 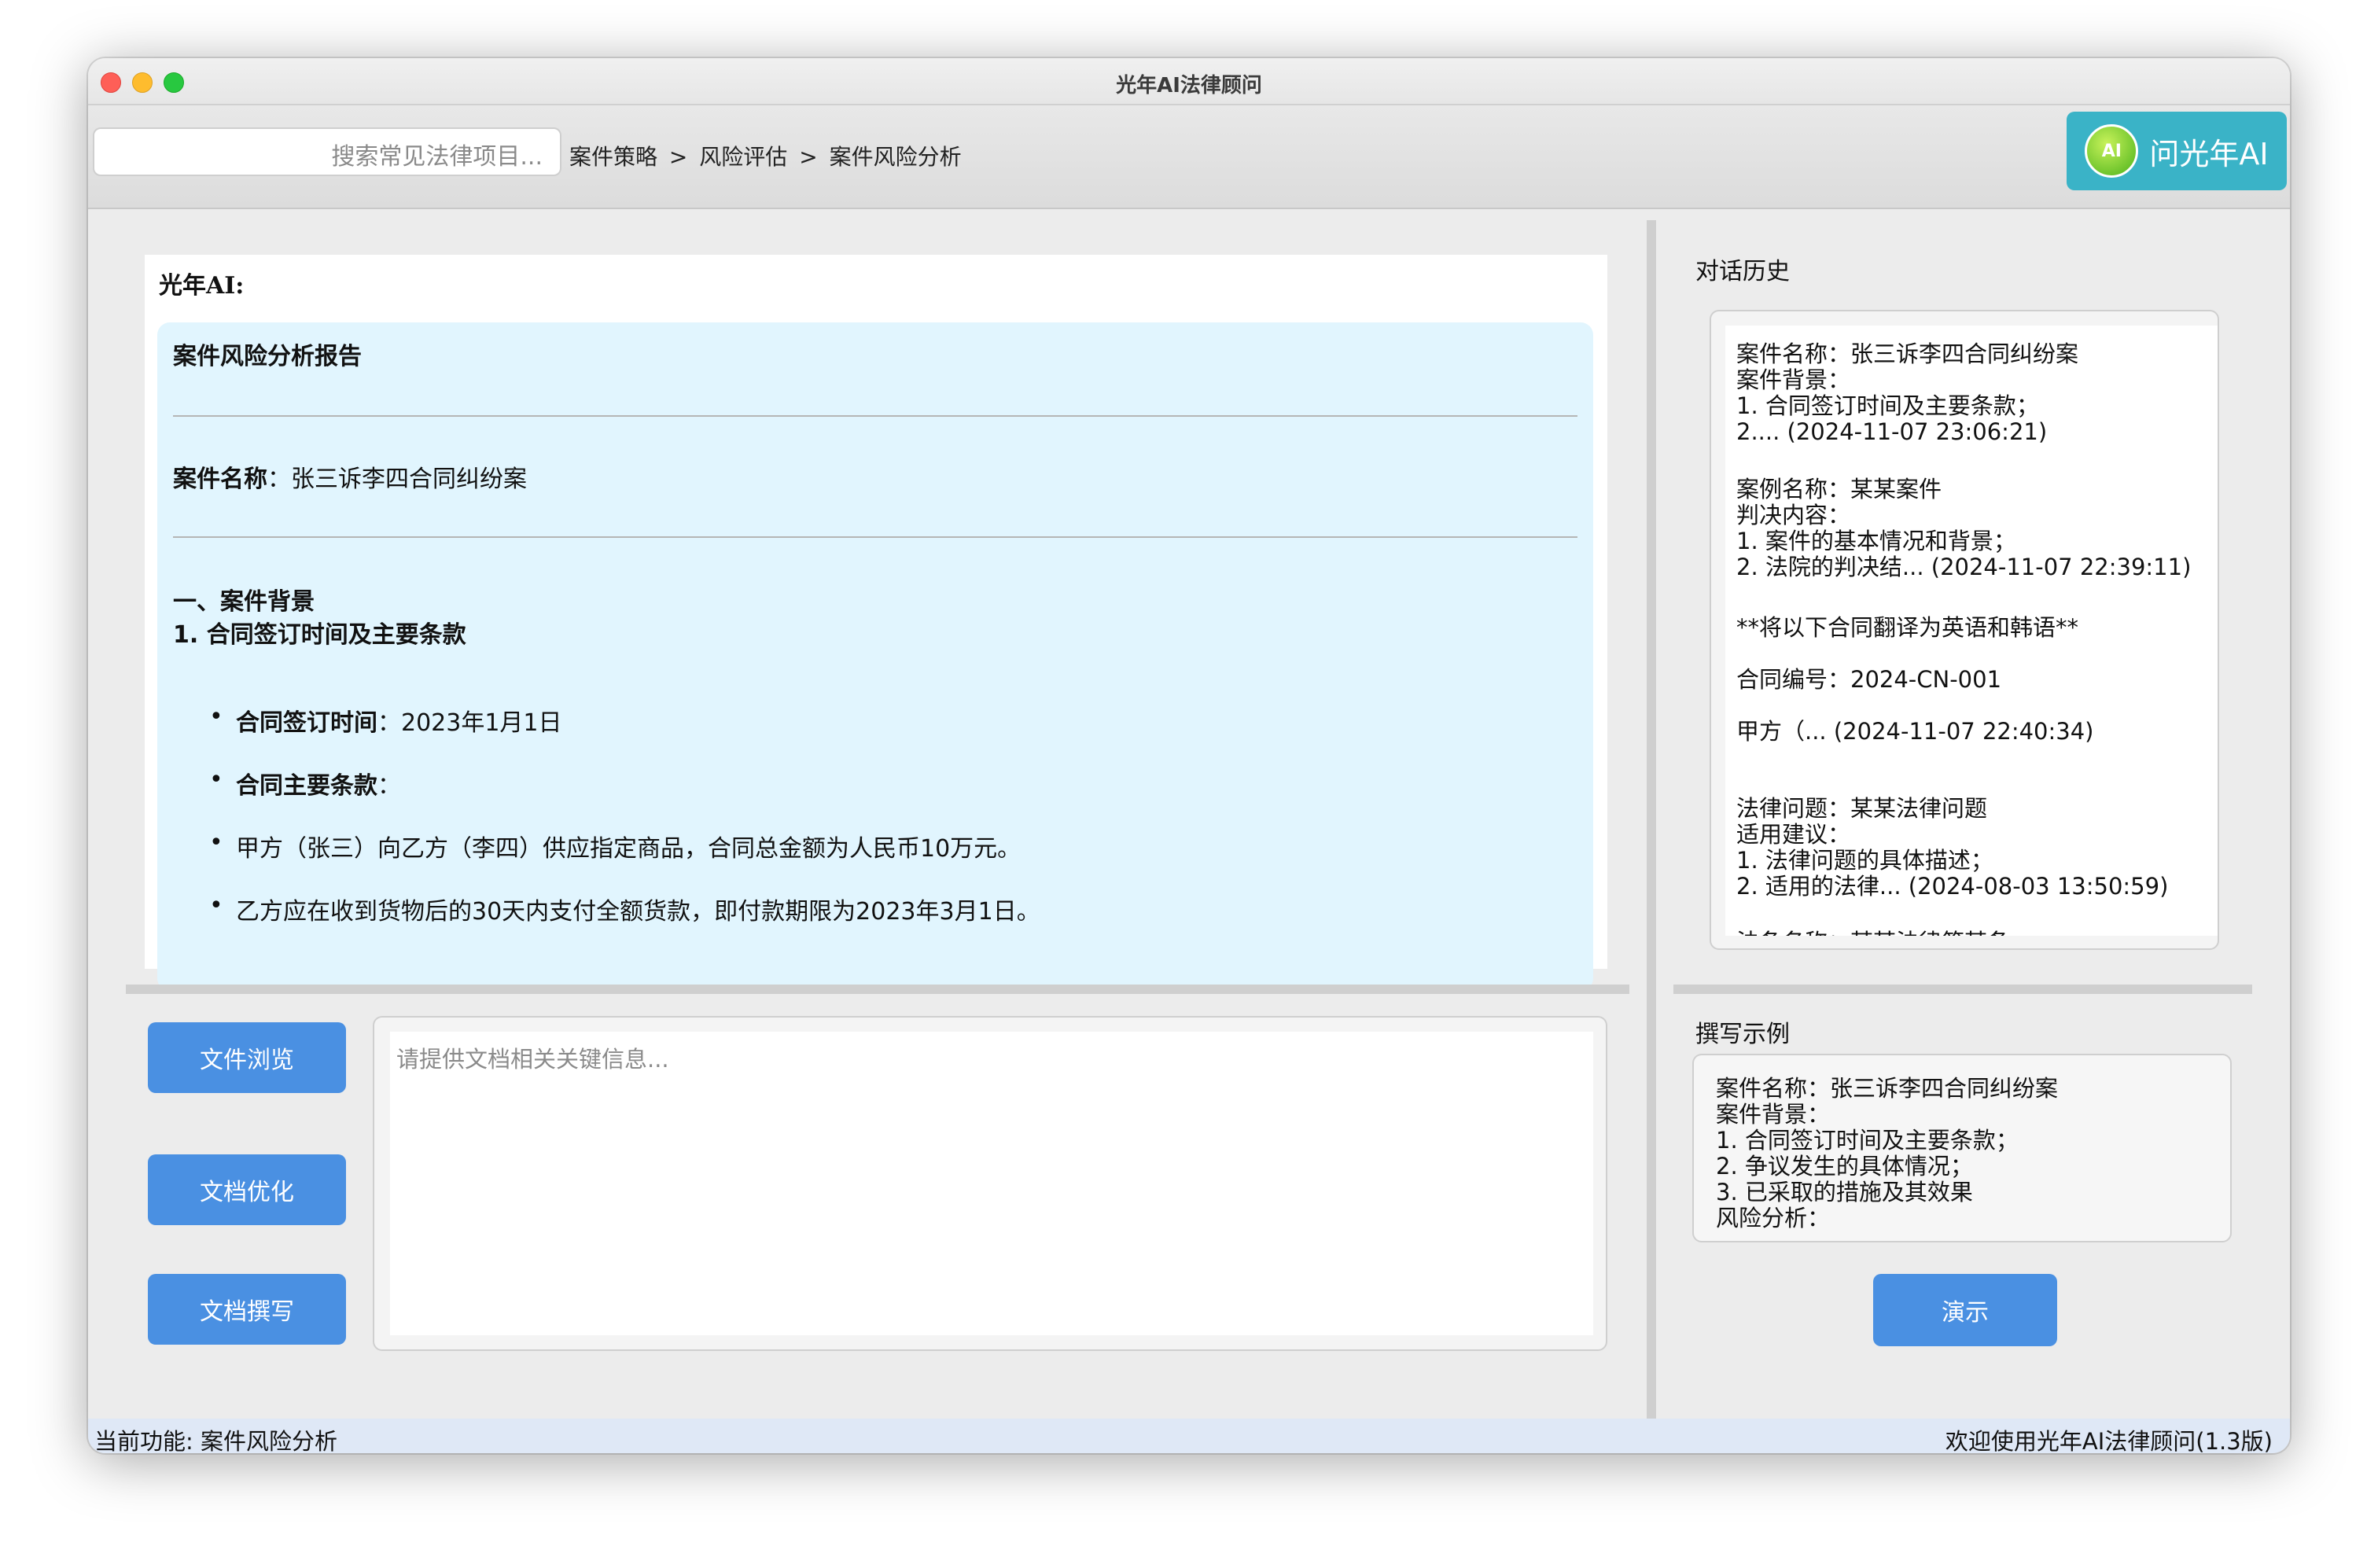 I want to click on list-item: 乙方应在收到货物后的30天内支付全额货款，即付款期限为2023年3月1日。, so click(x=624, y=909).